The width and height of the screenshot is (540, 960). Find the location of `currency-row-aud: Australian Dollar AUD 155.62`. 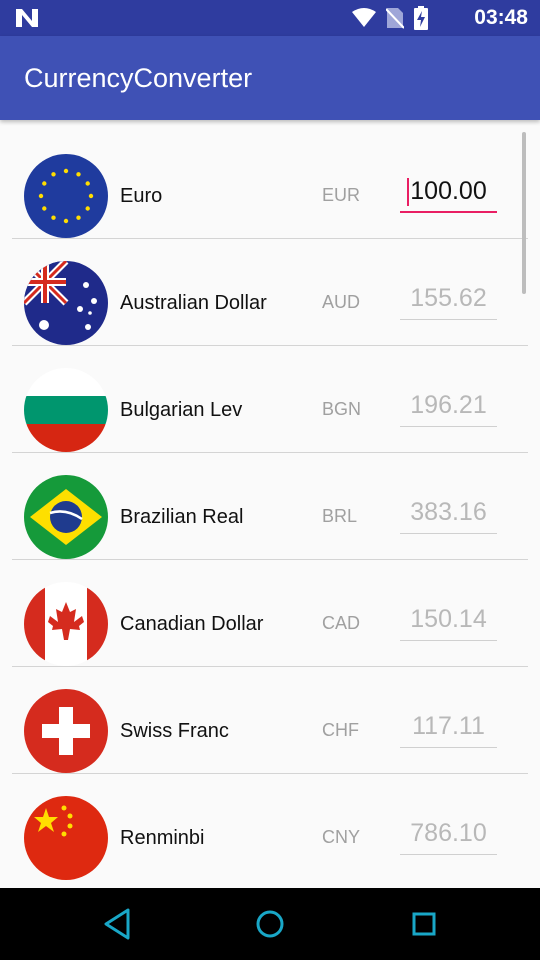

currency-row-aud: Australian Dollar AUD 155.62 is located at coordinates (270, 292).